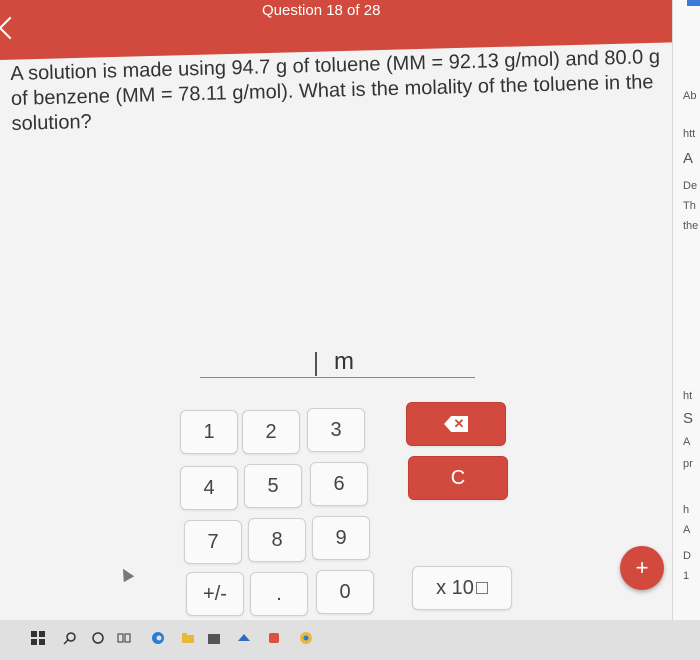 The image size is (700, 660). What do you see at coordinates (345, 592) in the screenshot?
I see `key-0: 0` at bounding box center [345, 592].